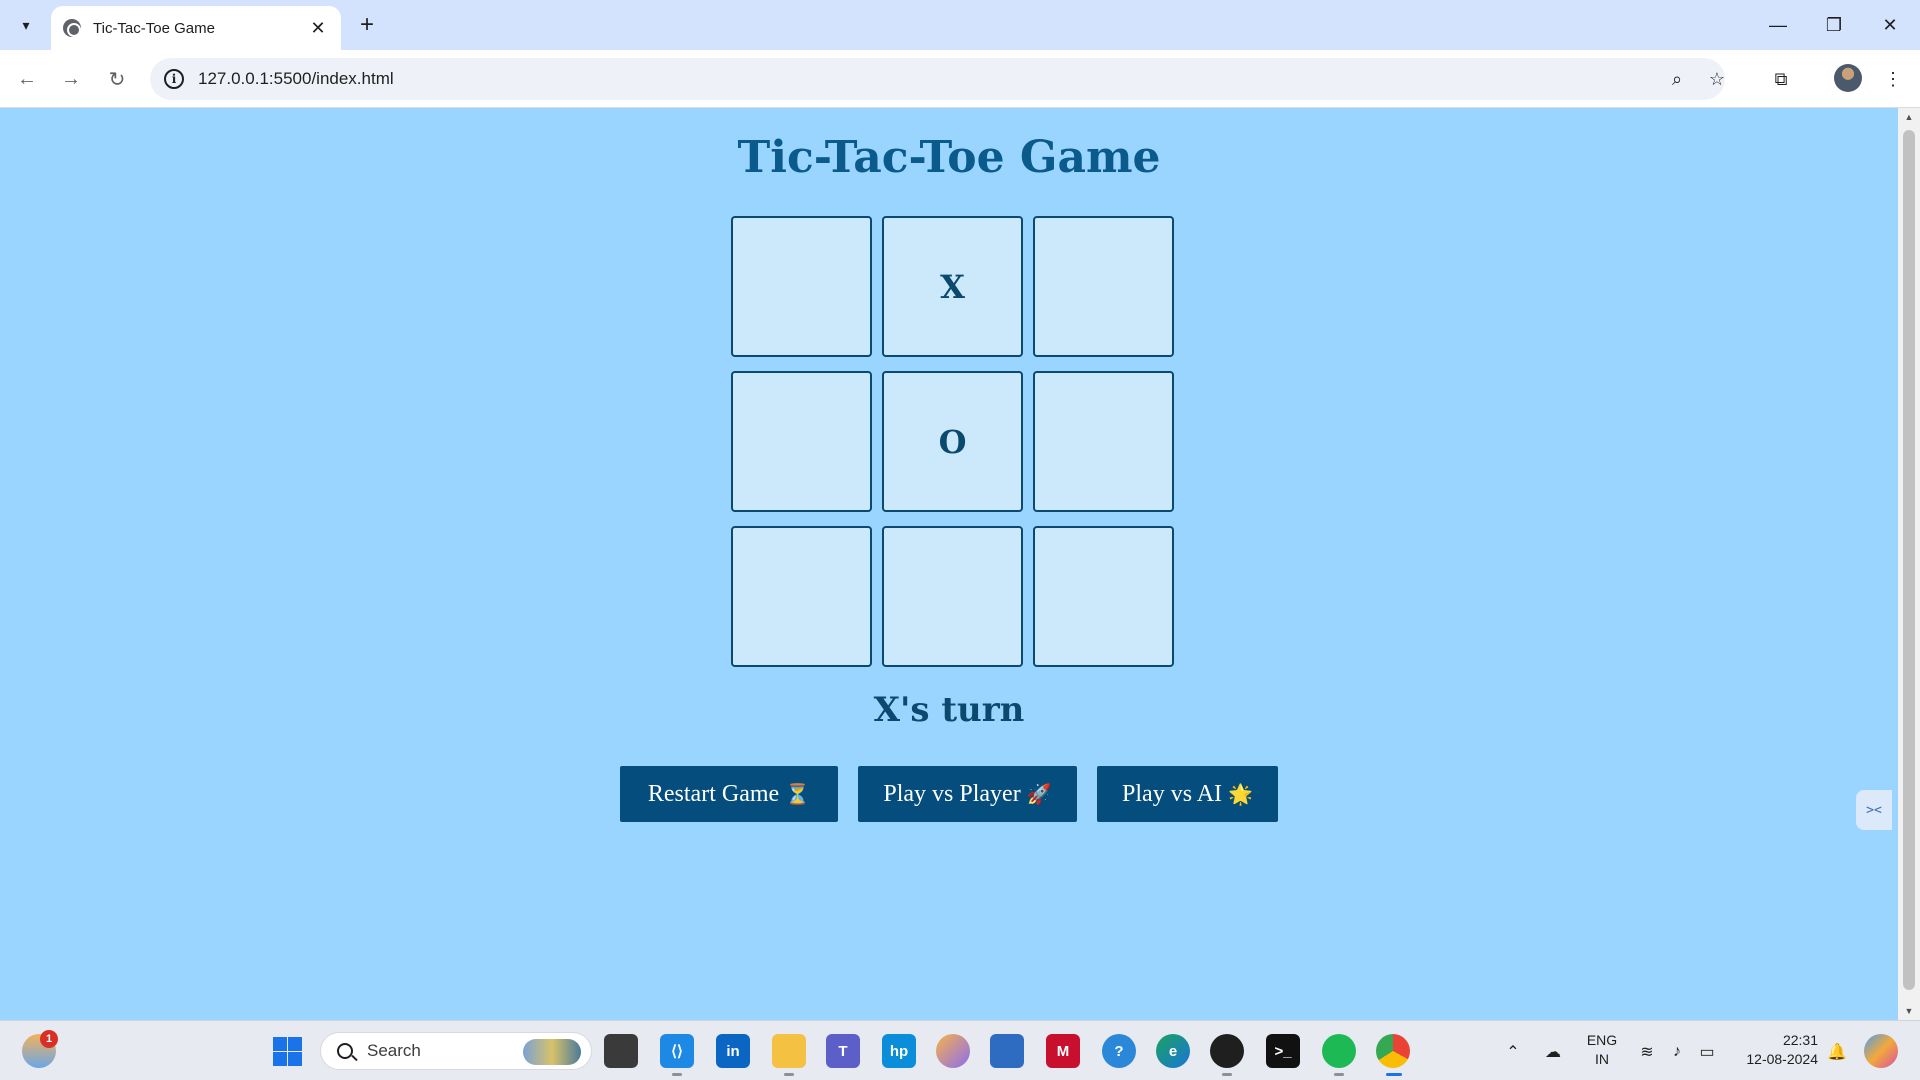 This screenshot has height=1080, width=1920. I want to click on hourglass-icon: ⏳, so click(798, 794).